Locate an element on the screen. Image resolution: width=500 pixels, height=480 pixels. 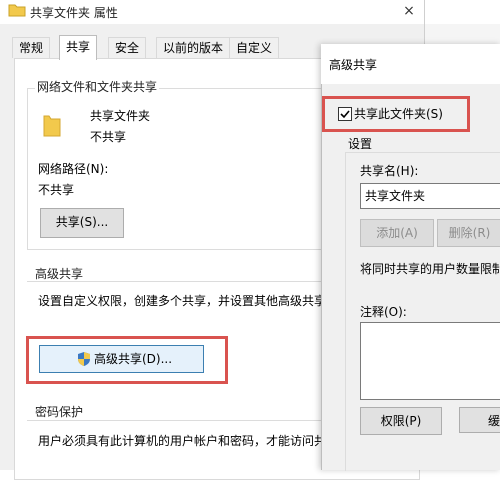
delete-button: 删除(R) is located at coordinates (468, 233).